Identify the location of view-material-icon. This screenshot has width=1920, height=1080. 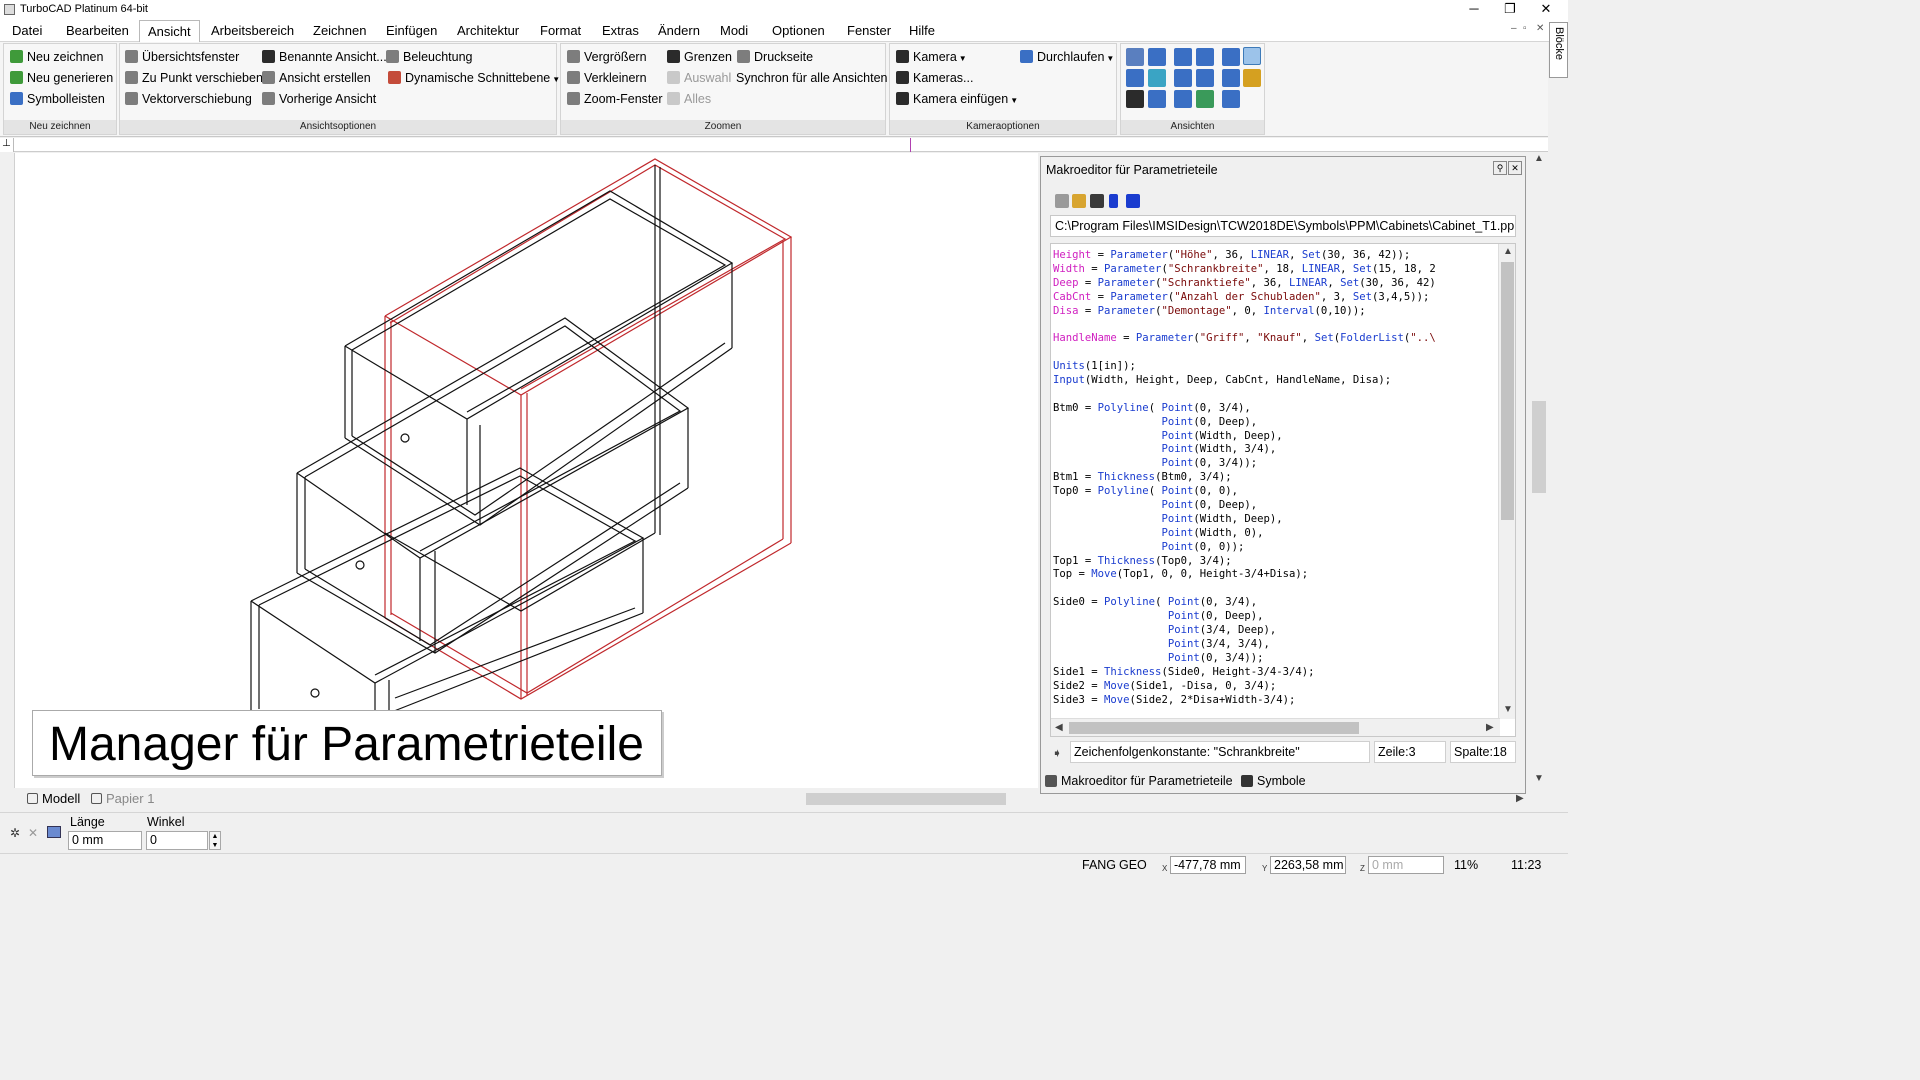
(1252, 78).